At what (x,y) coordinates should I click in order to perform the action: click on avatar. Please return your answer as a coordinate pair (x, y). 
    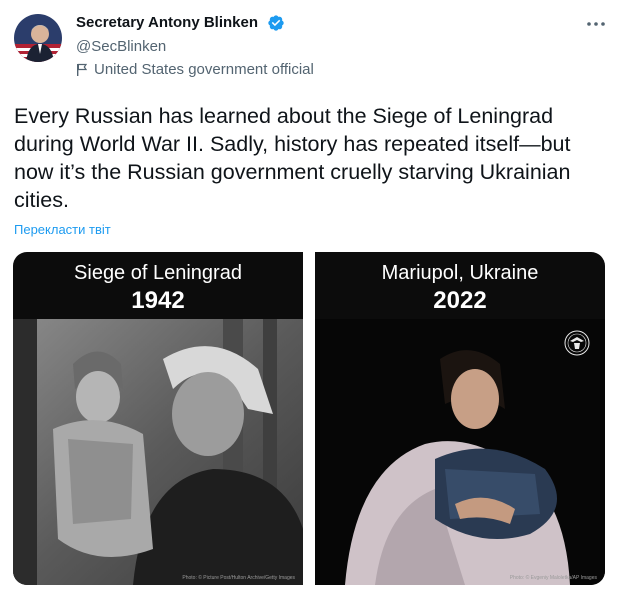
    Looking at the image, I should click on (38, 38).